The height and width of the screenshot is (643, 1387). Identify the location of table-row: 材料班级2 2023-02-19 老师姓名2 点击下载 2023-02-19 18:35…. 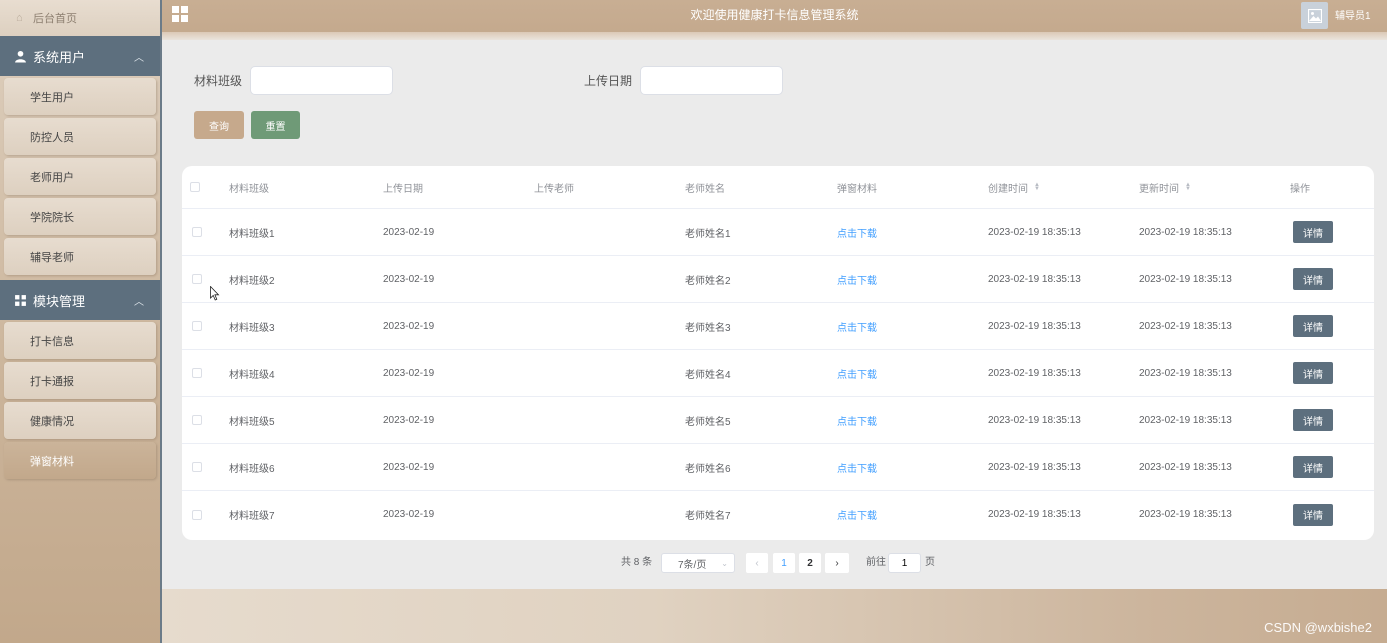
(778, 279).